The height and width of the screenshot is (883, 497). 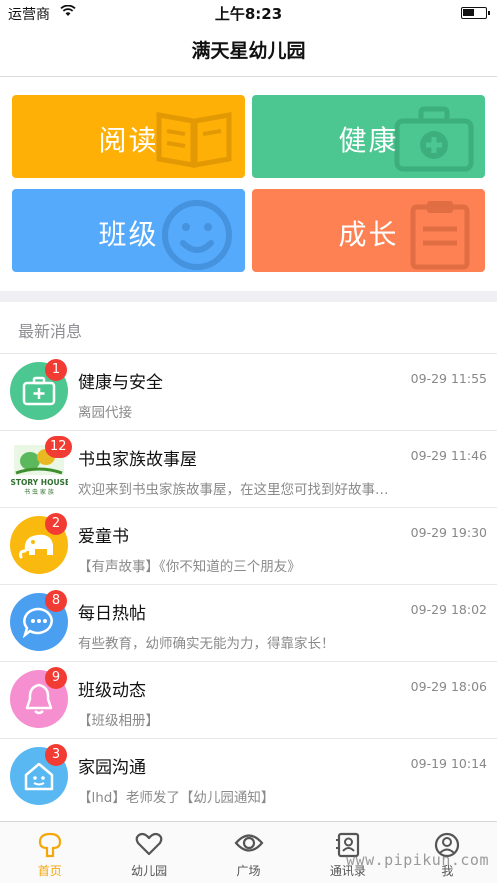 I want to click on message-item-class-news: 9 班级动态 09-29 18:06 【班级相册】, so click(x=248, y=699).